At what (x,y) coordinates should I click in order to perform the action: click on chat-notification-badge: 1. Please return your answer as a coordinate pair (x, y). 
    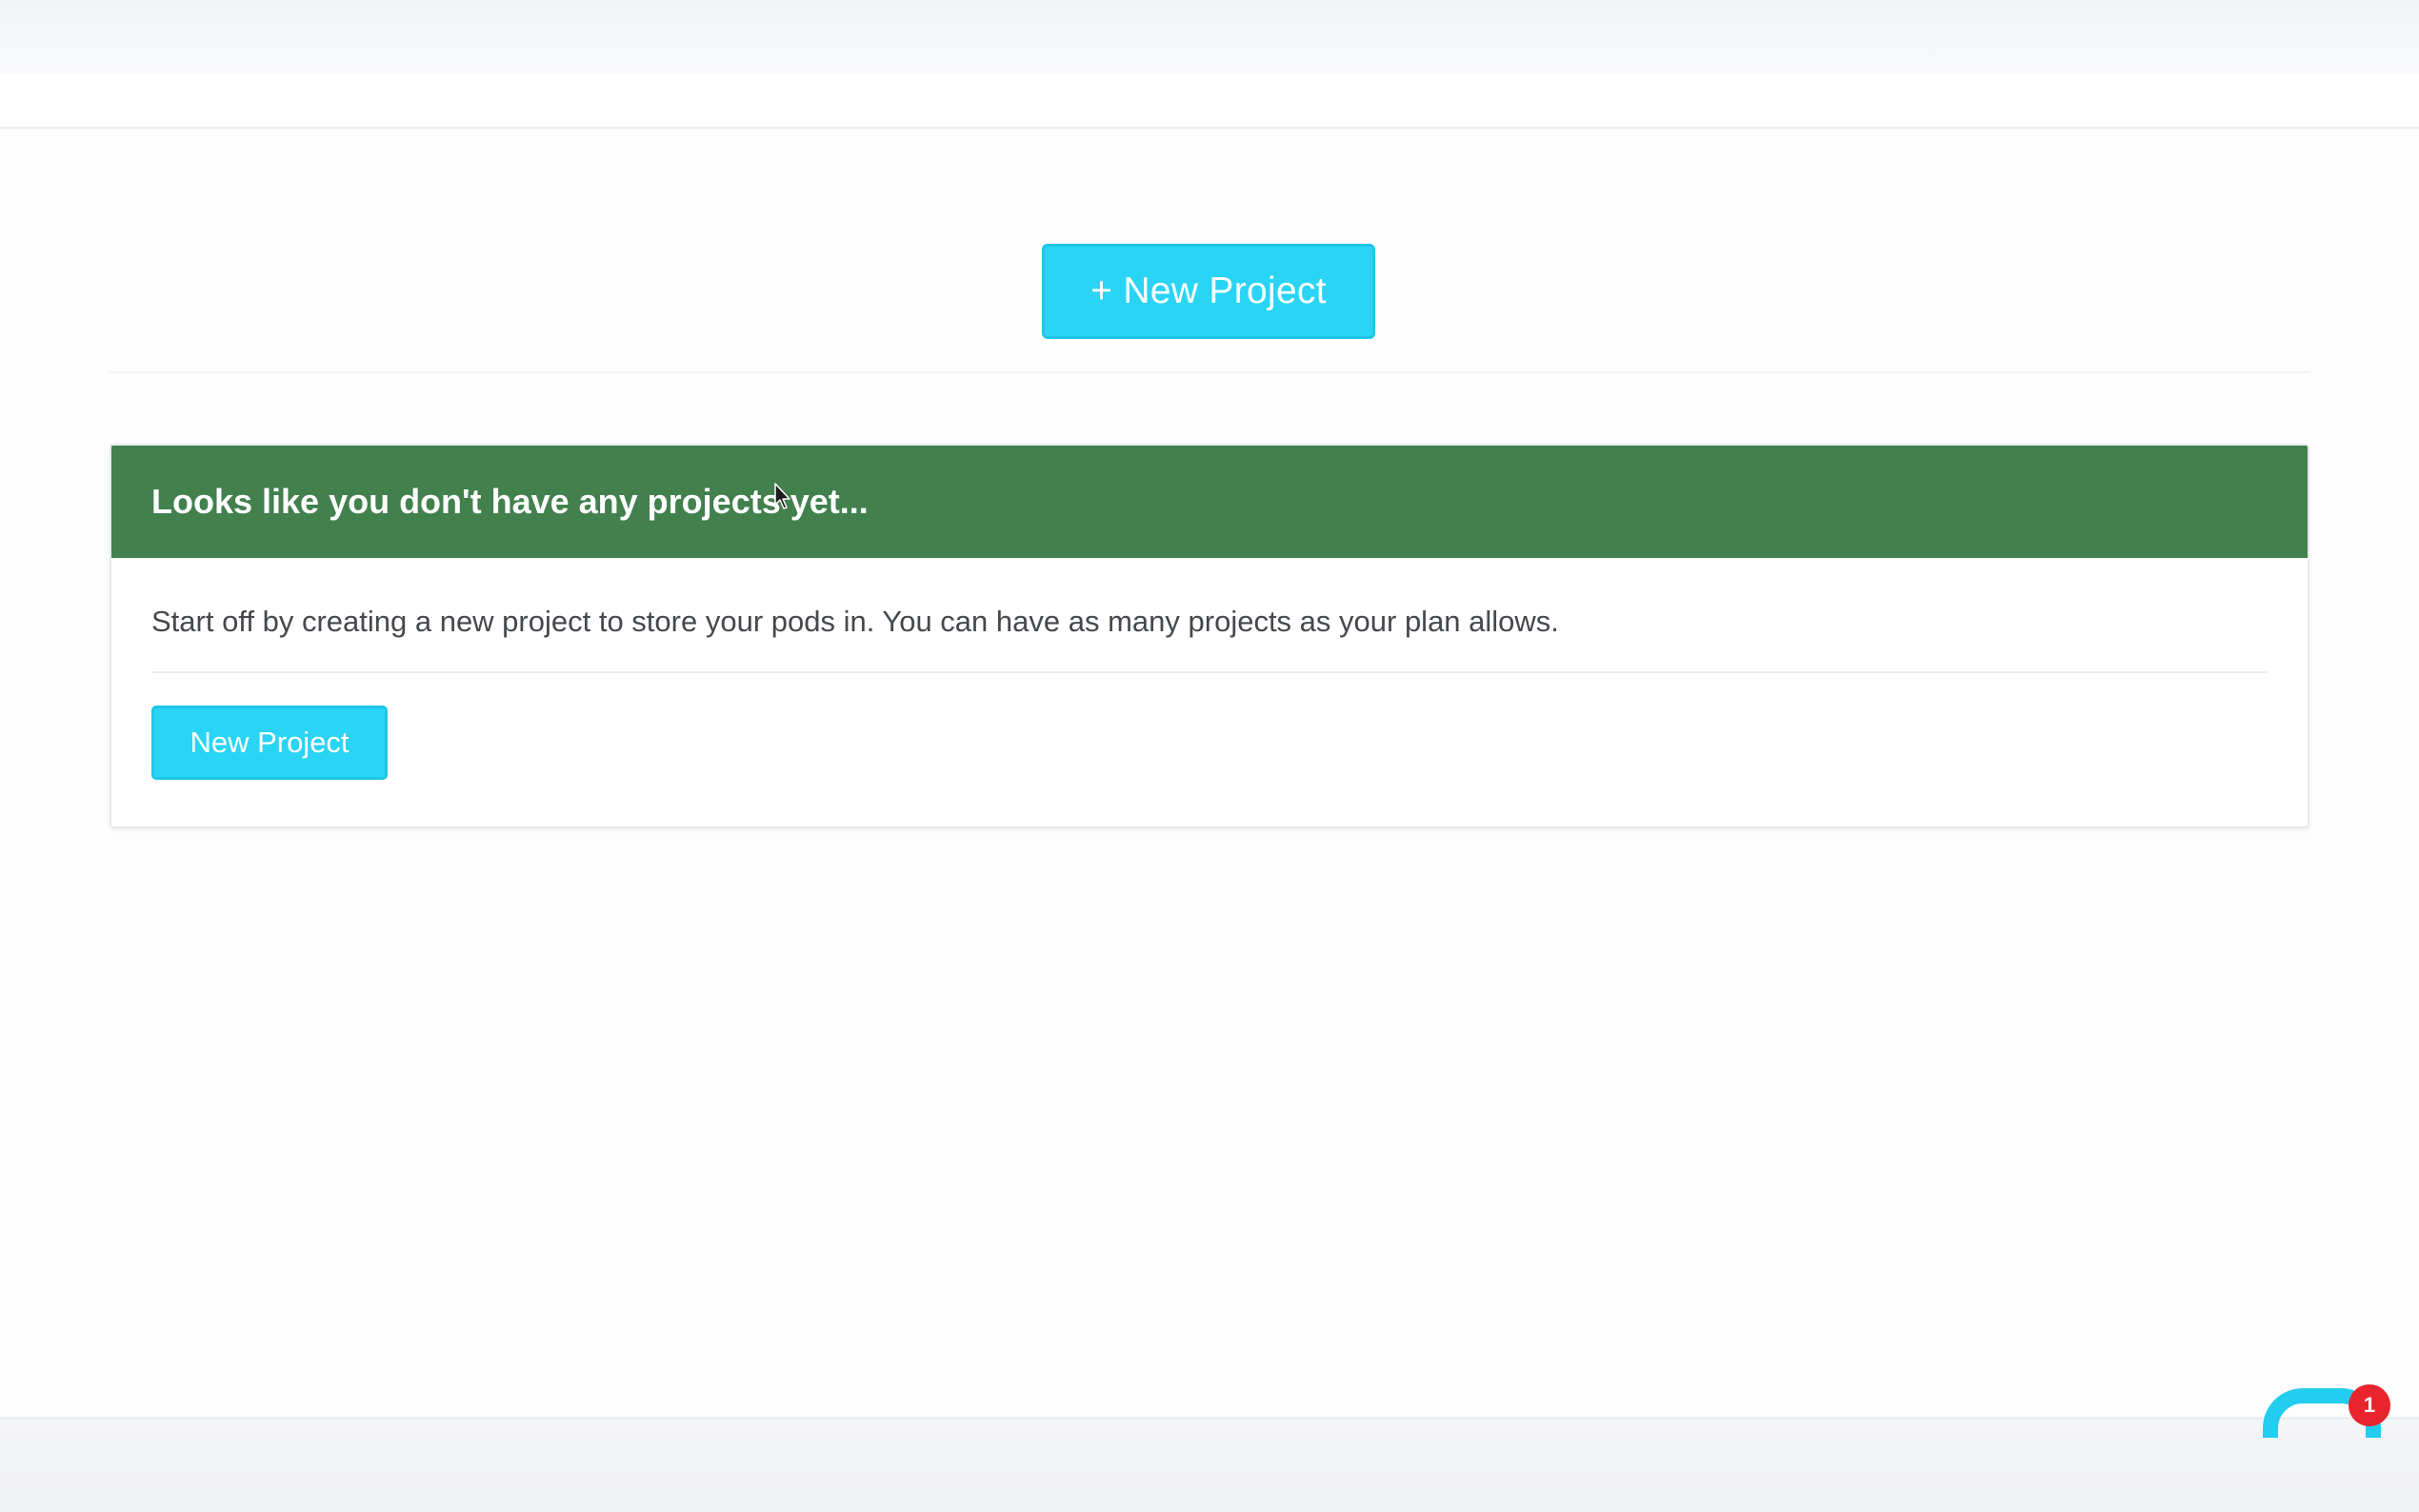
    Looking at the image, I should click on (2369, 1405).